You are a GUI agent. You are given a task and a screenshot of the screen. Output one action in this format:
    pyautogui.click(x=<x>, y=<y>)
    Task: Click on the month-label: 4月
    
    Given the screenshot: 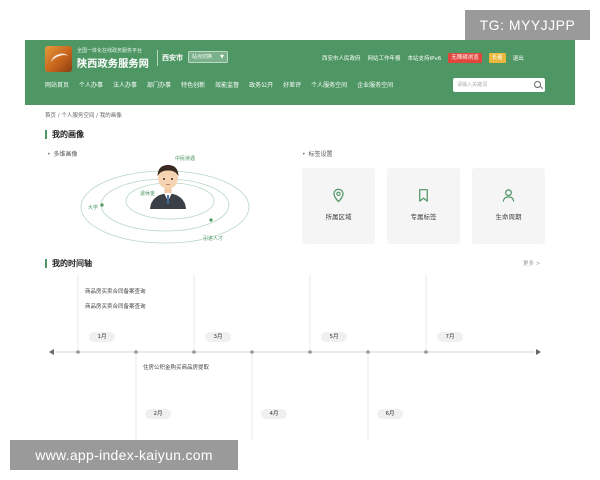 What is the action you would take?
    pyautogui.click(x=274, y=414)
    